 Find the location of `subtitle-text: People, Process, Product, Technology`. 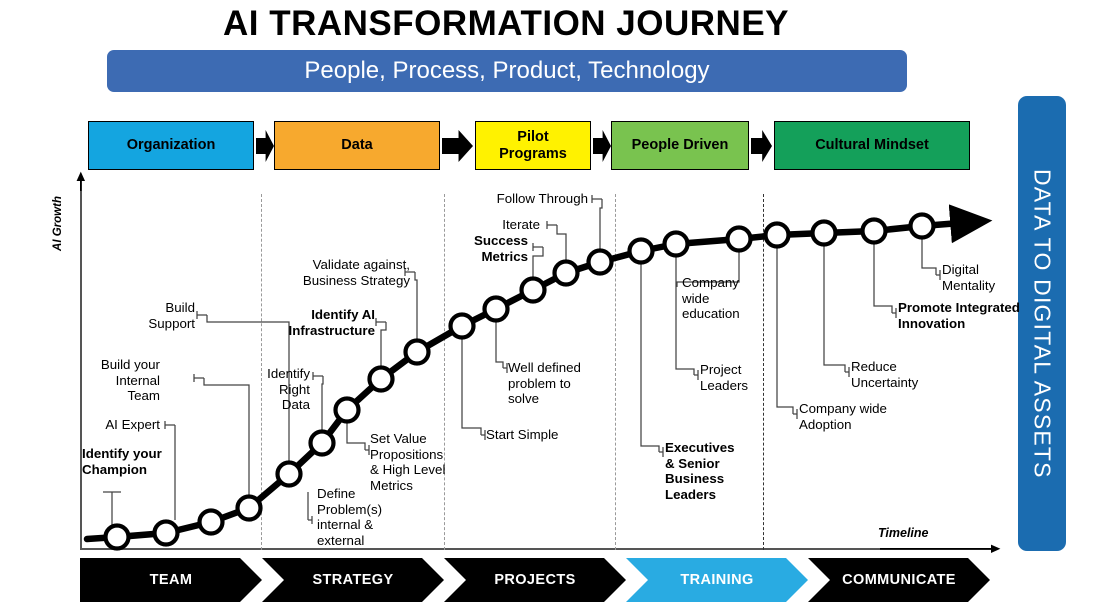

subtitle-text: People, Process, Product, Technology is located at coordinates (507, 70).